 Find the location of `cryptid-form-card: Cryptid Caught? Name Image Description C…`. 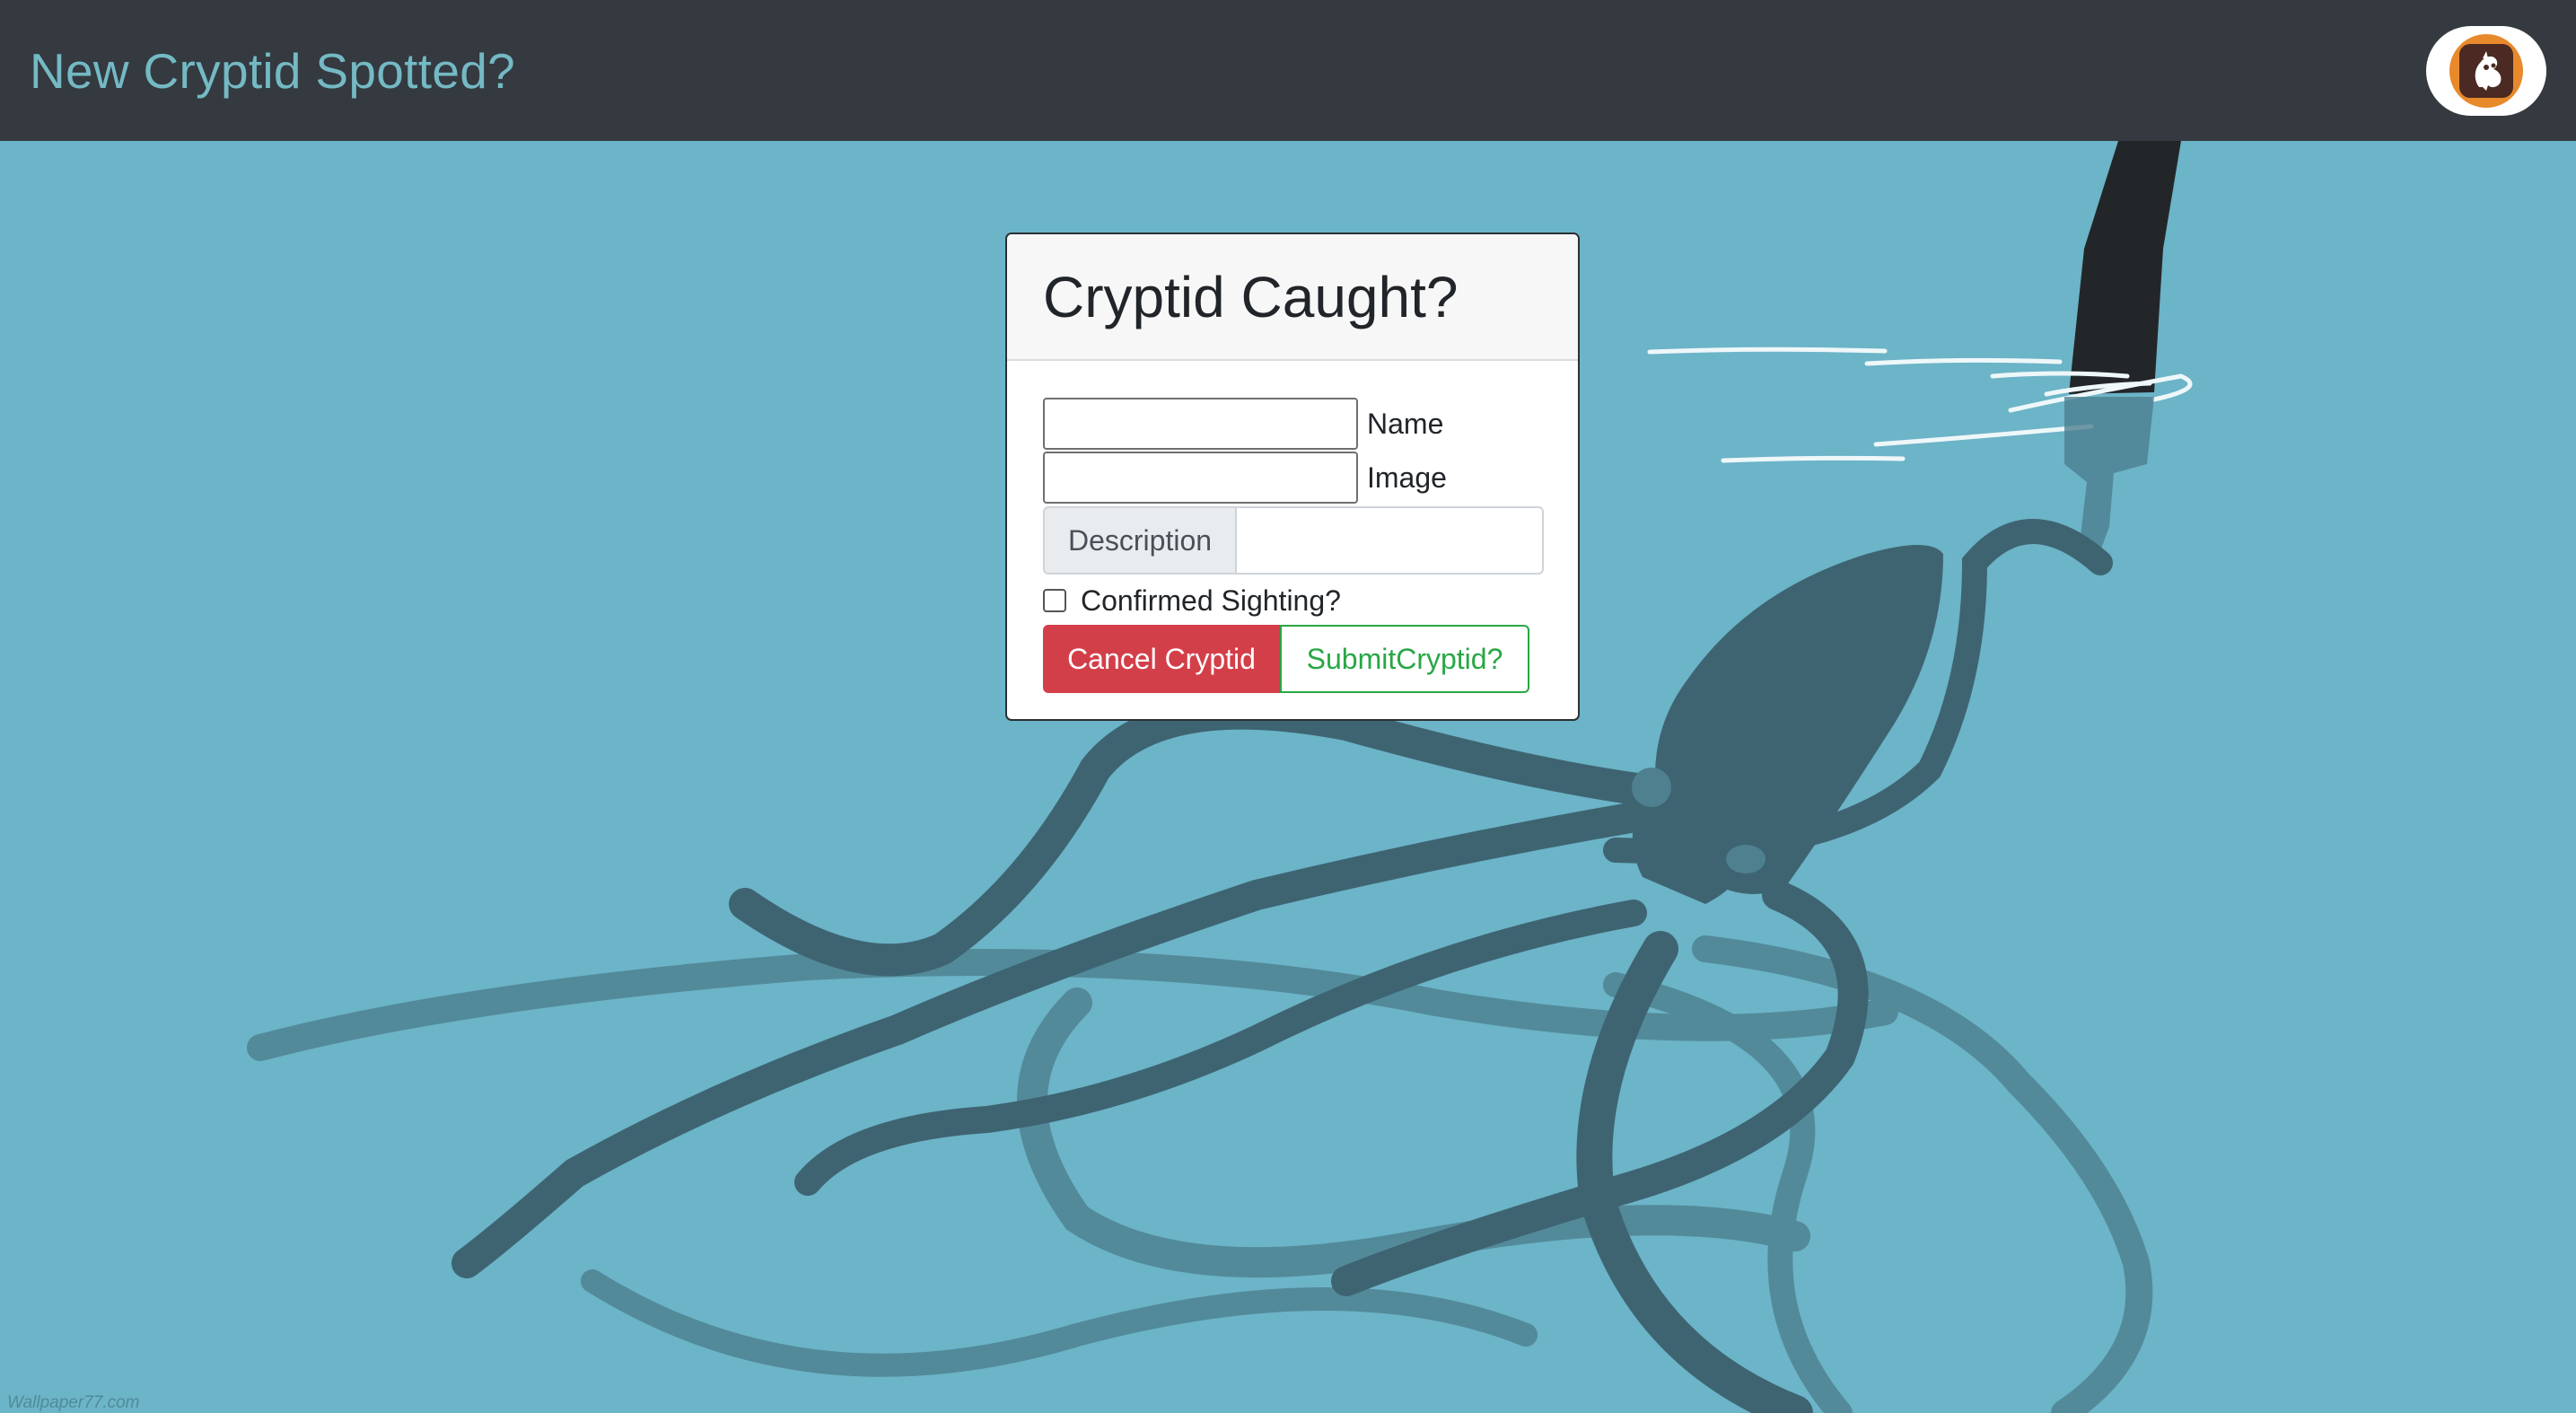

cryptid-form-card: Cryptid Caught? Name Image Description C… is located at coordinates (1292, 477).